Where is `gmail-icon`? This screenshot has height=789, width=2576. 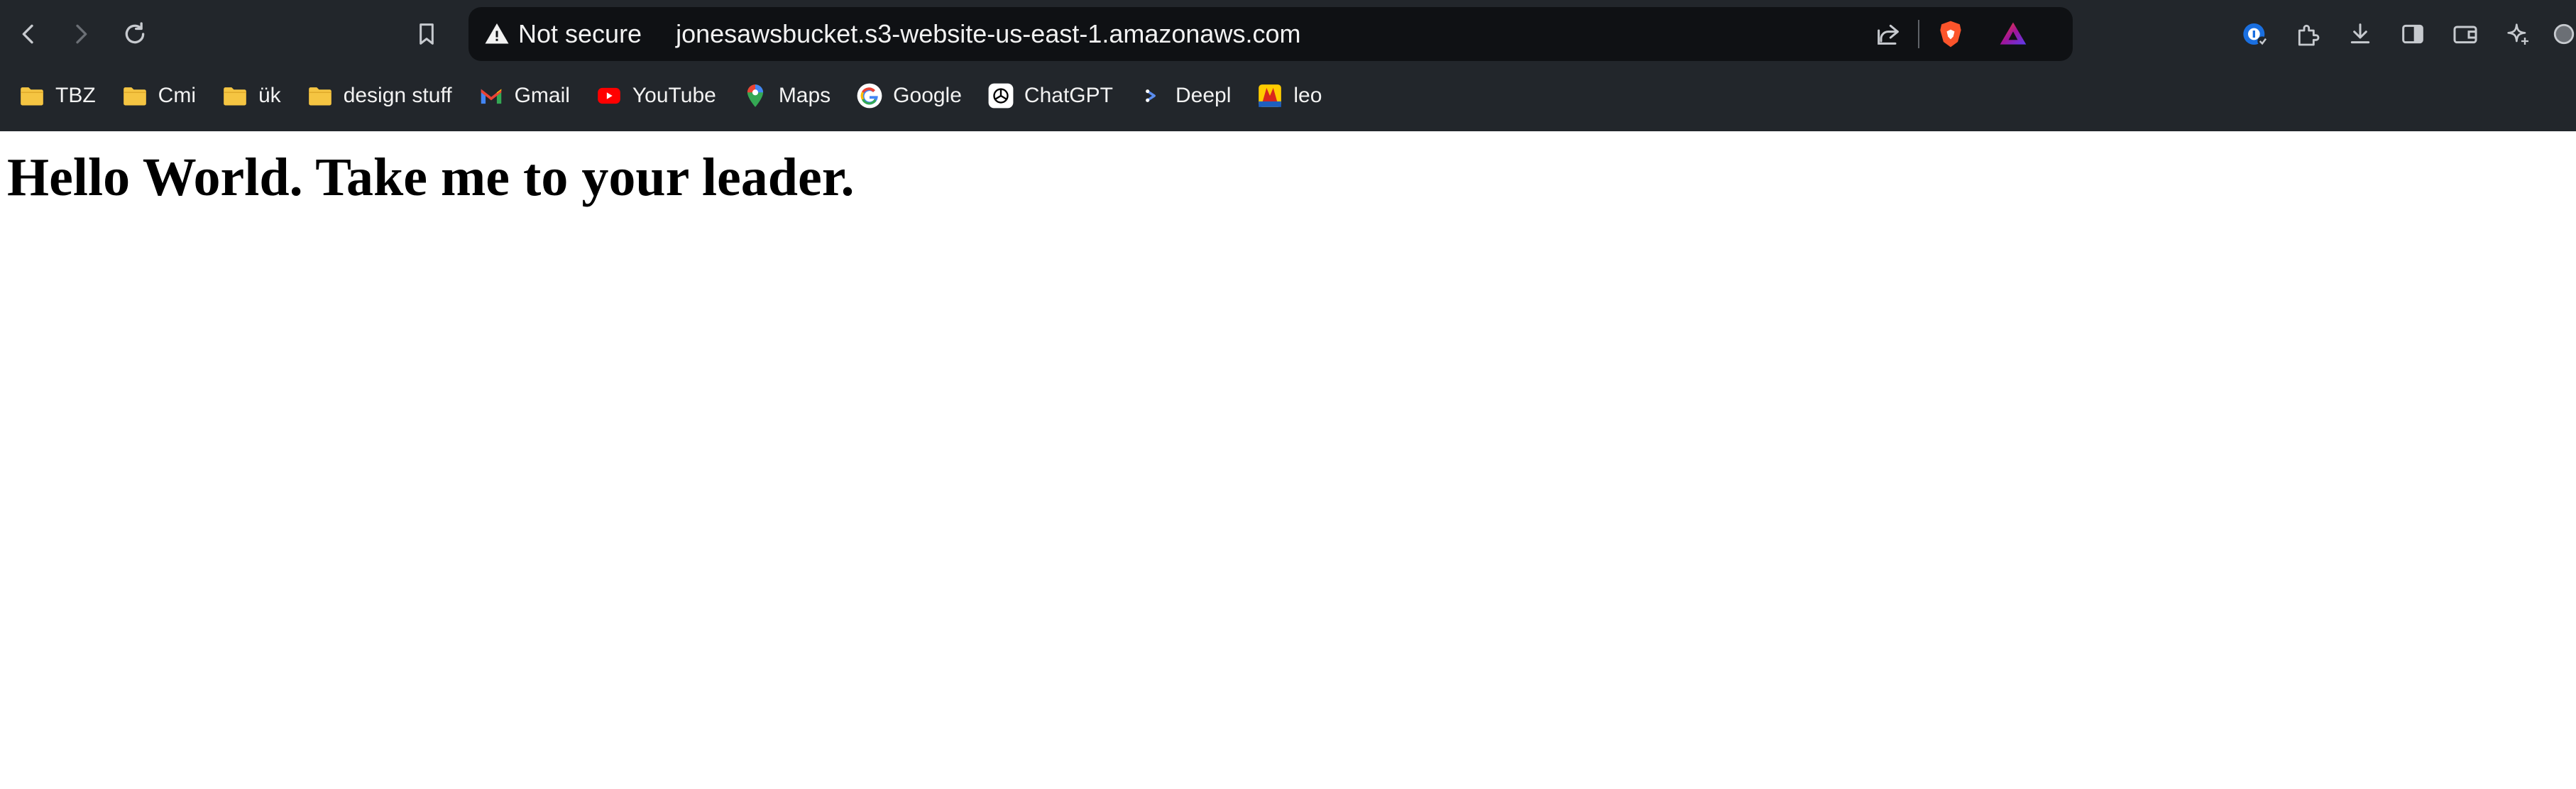
gmail-icon is located at coordinates (491, 95).